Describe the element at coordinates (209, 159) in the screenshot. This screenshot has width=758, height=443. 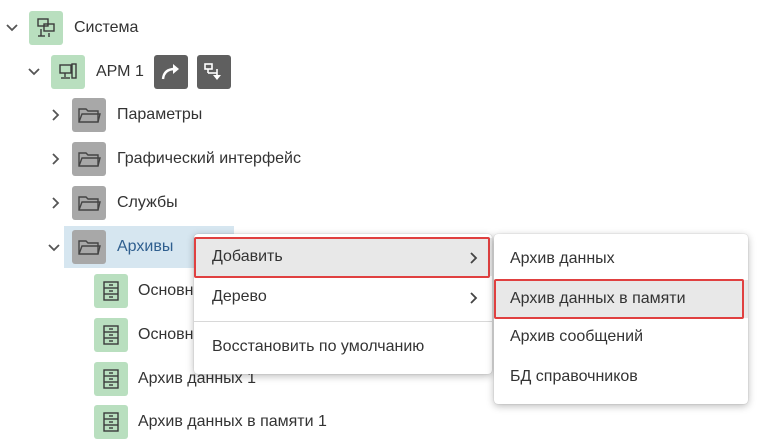
I see `tree-item-label-gui: Графический интерфейс` at that location.